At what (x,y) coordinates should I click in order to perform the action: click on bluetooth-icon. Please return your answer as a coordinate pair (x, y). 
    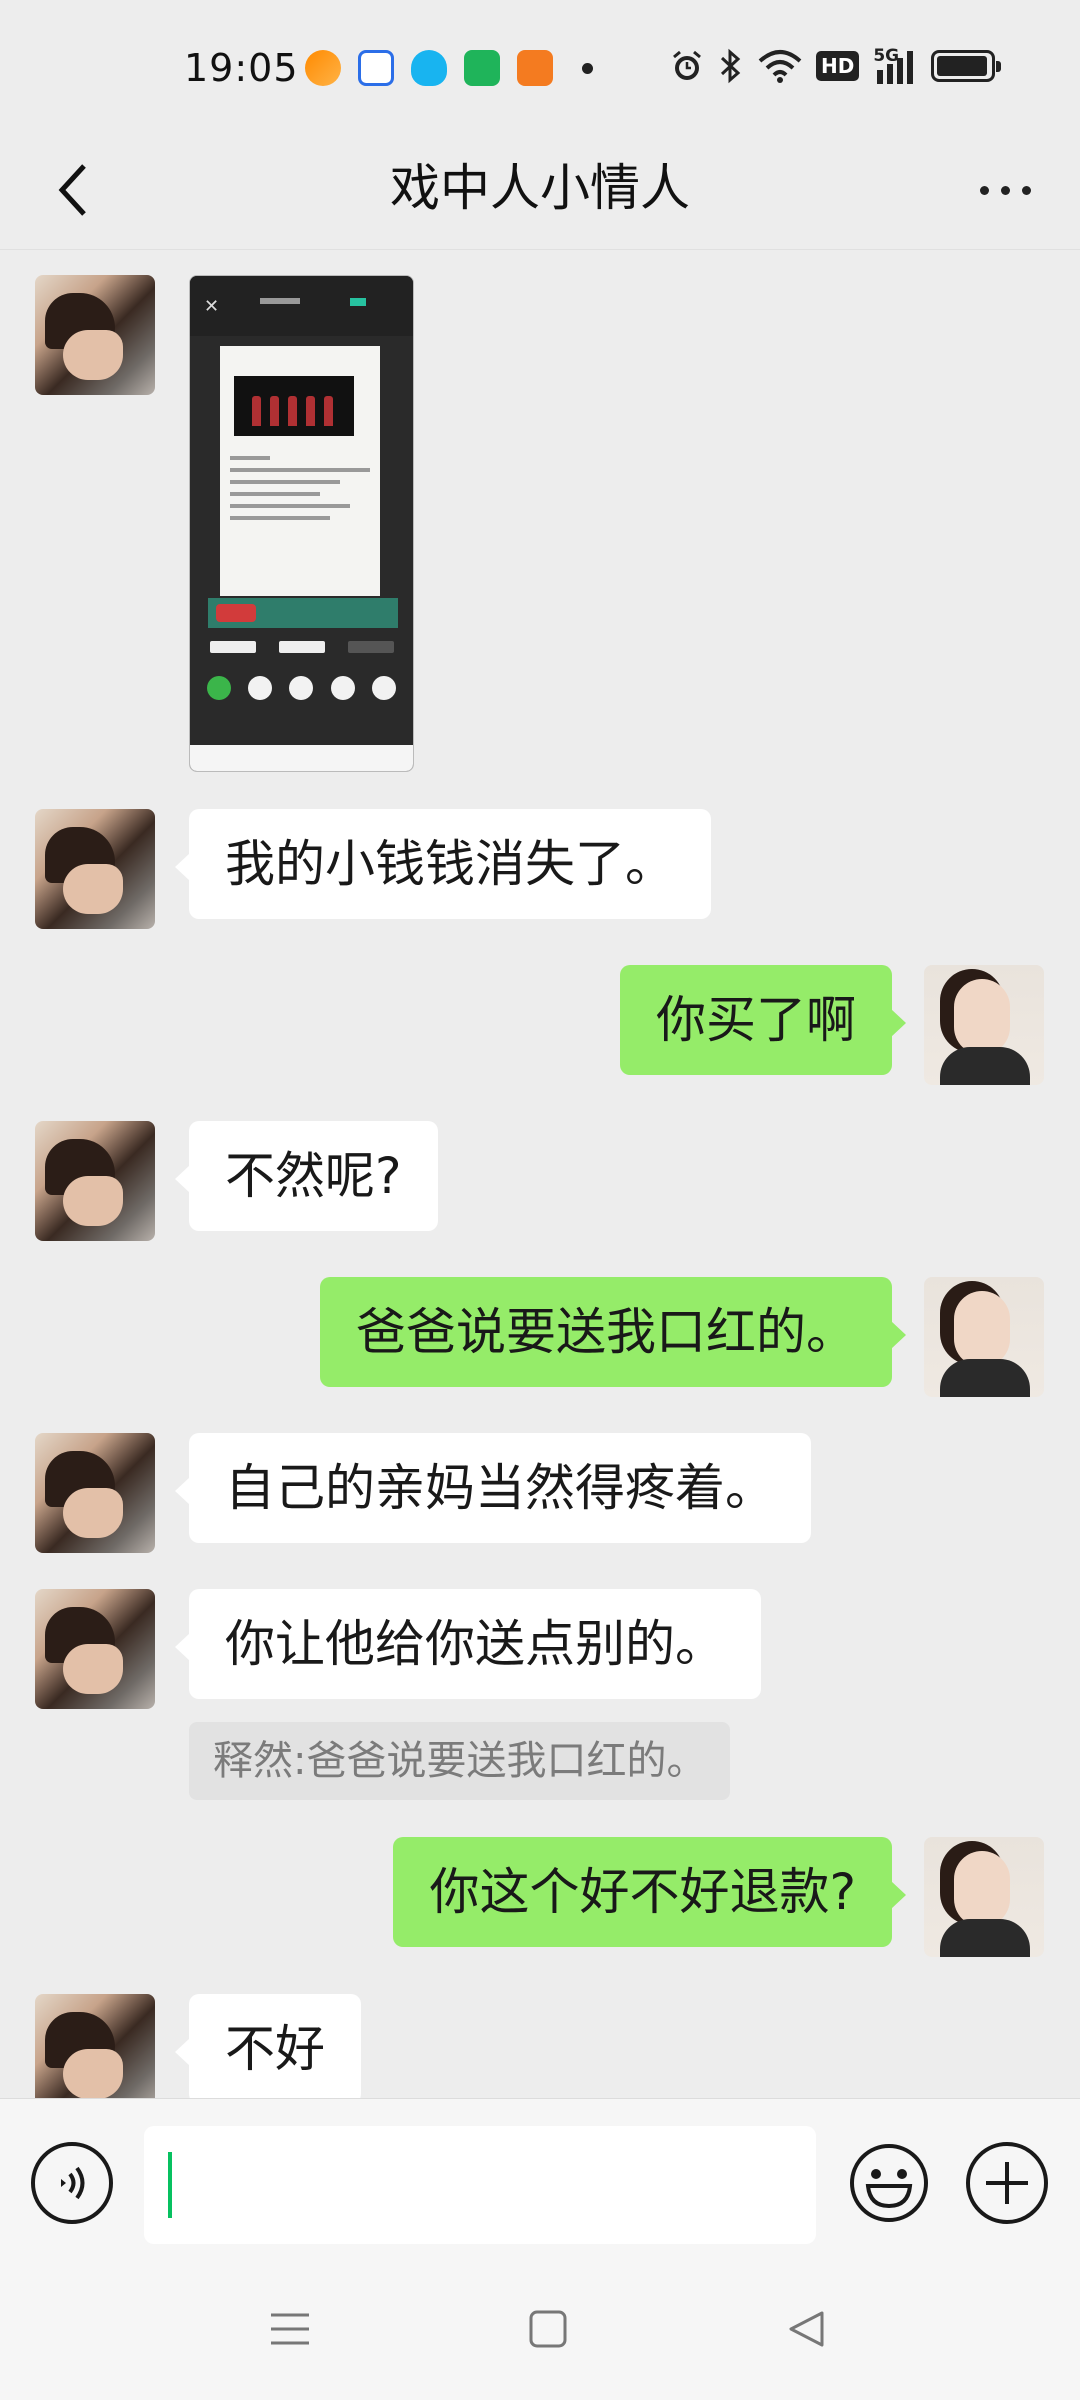
    Looking at the image, I should click on (730, 66).